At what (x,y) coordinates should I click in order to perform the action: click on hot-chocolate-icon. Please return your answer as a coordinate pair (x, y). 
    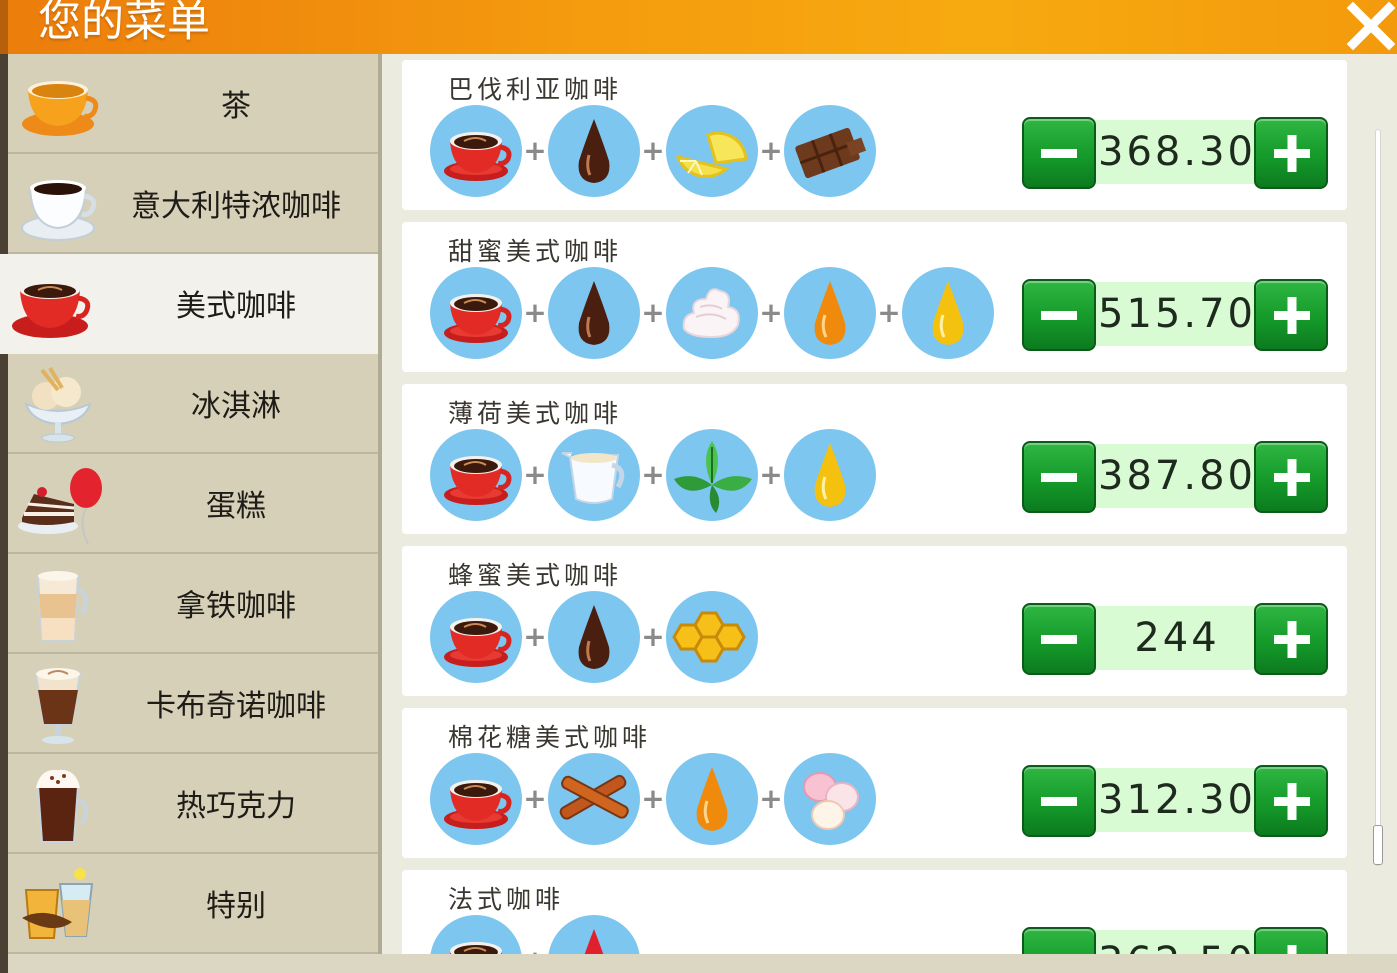
    Looking at the image, I should click on (59, 805).